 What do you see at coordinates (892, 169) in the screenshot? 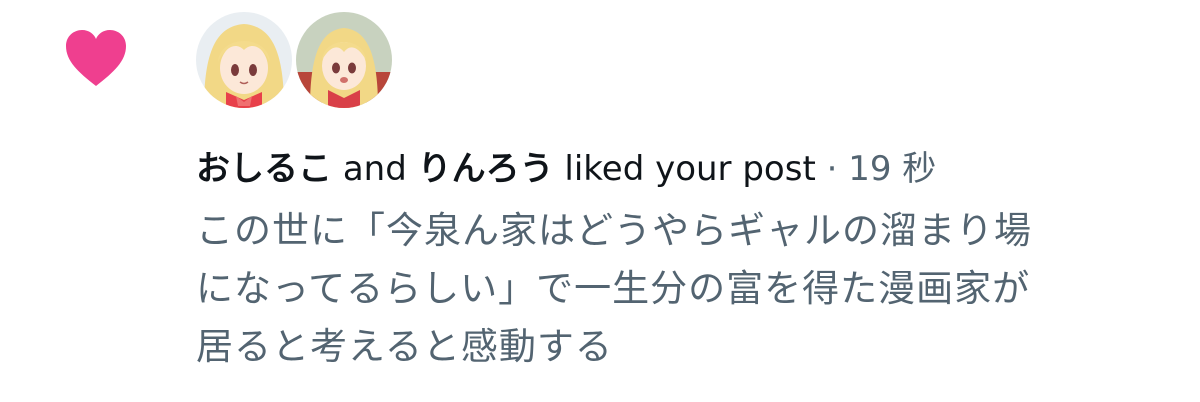
I see `timestamp: 19 秒` at bounding box center [892, 169].